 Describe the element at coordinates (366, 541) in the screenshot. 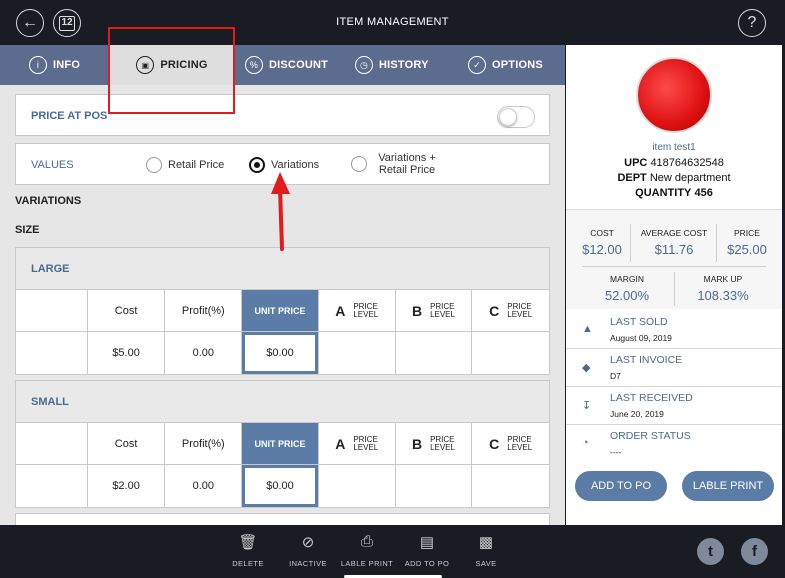

I see `printer-icon: ⎙` at that location.